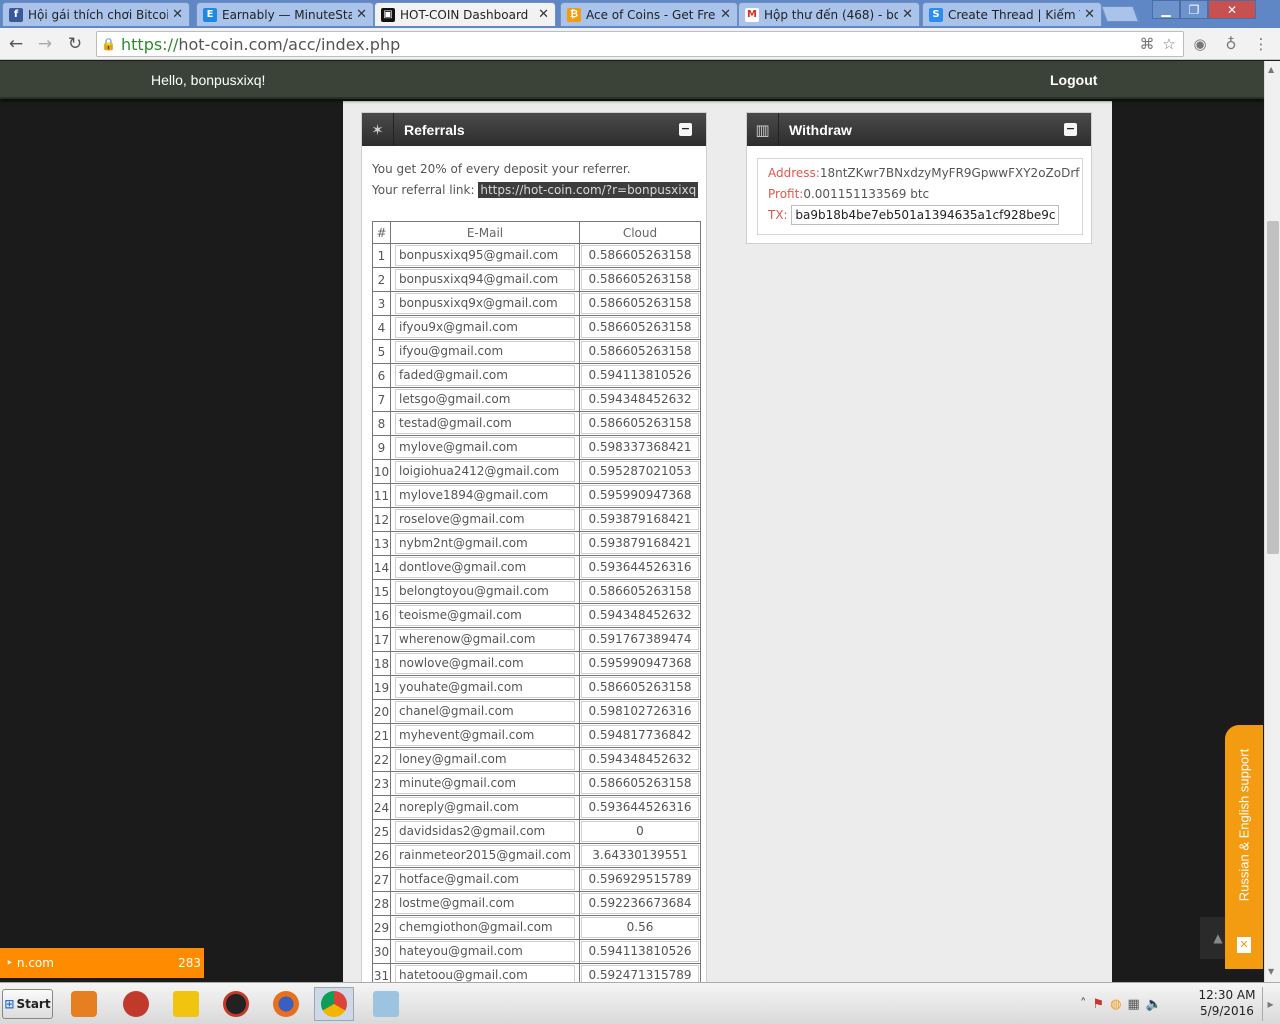 This screenshot has height=1024, width=1280. Describe the element at coordinates (1270, 1004) in the screenshot. I see `show-desktop-button: ▸` at that location.